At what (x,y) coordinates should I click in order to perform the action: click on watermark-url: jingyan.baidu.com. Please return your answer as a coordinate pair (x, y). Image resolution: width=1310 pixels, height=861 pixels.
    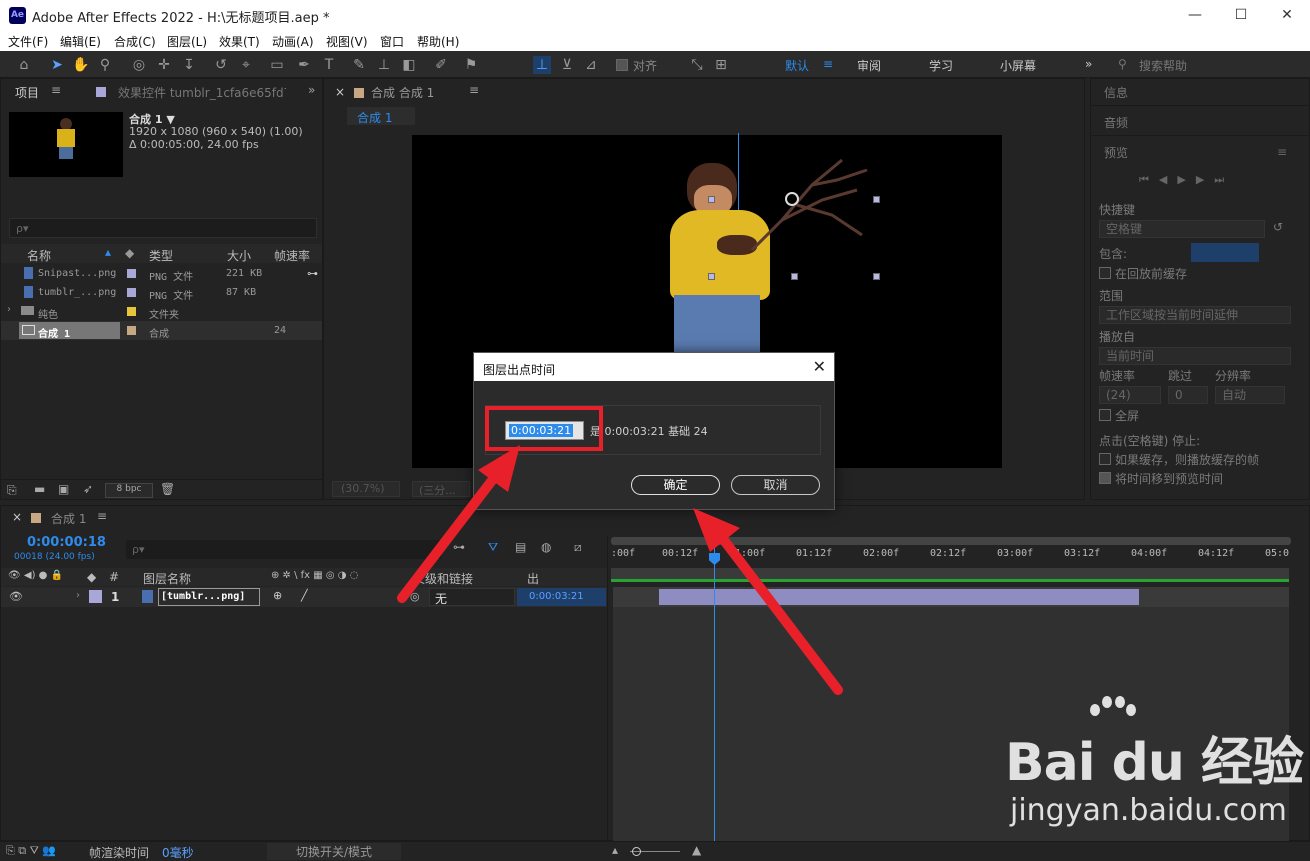
    Looking at the image, I should click on (1148, 810).